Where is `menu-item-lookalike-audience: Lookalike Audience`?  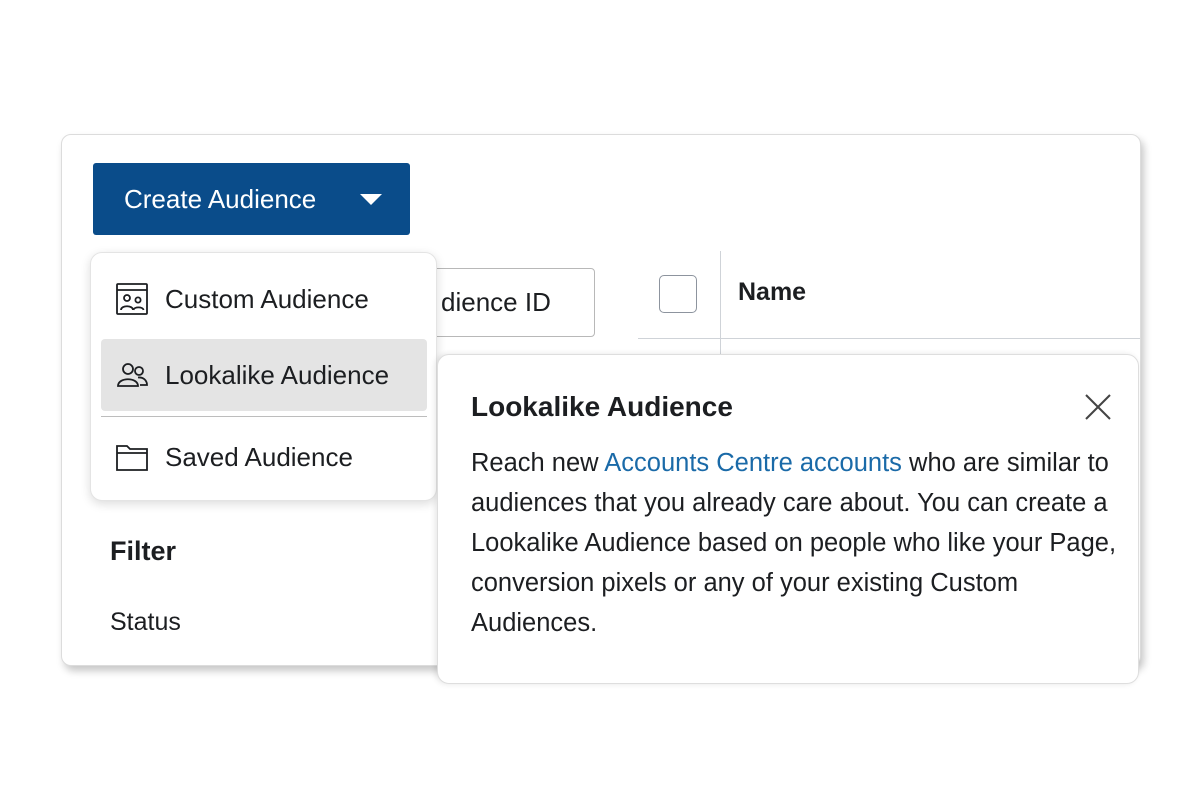
menu-item-lookalike-audience: Lookalike Audience is located at coordinates (264, 375).